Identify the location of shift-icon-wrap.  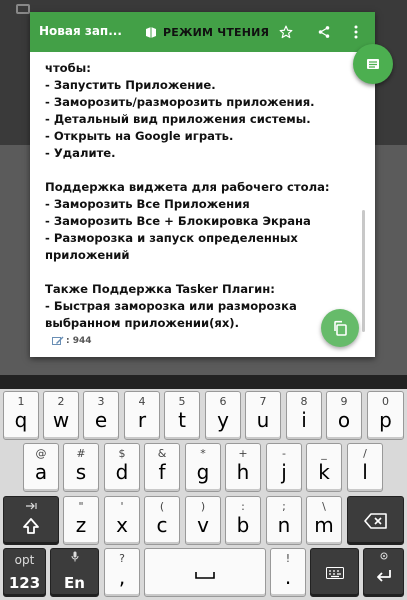
(31, 526).